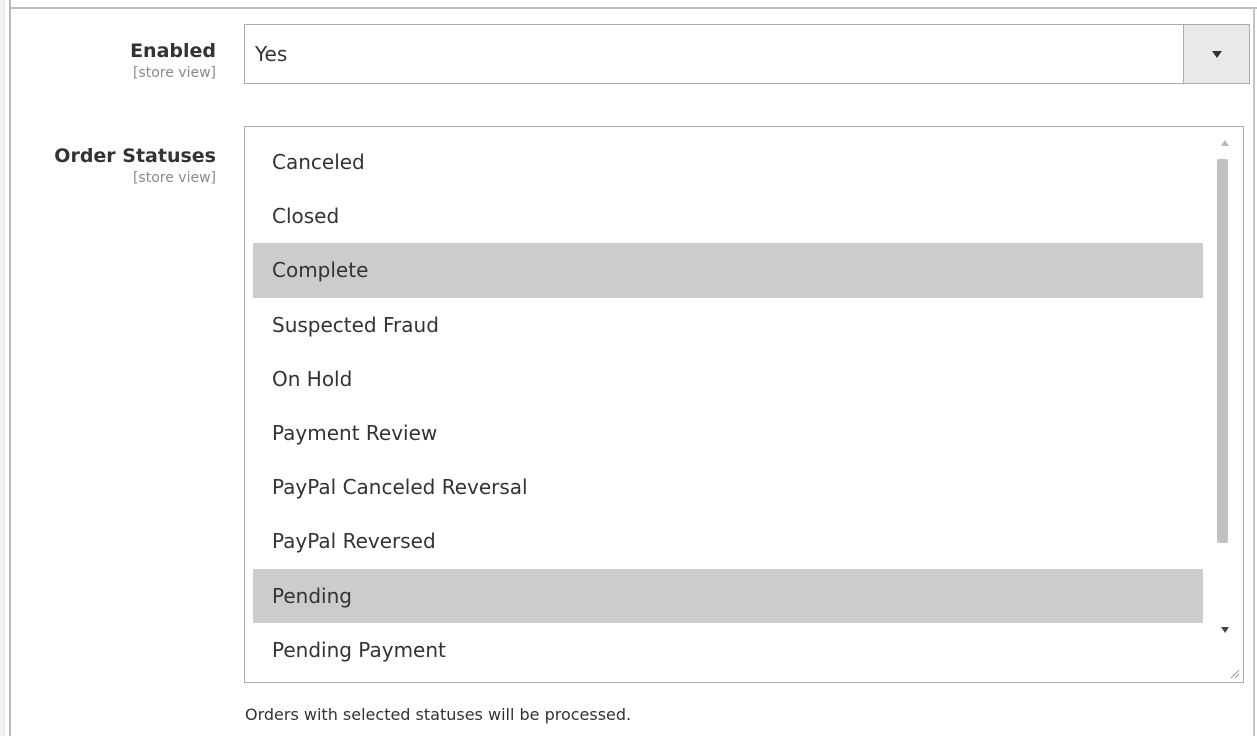  What do you see at coordinates (174, 178) in the screenshot?
I see `order-statuses-scope-label: [store view]` at bounding box center [174, 178].